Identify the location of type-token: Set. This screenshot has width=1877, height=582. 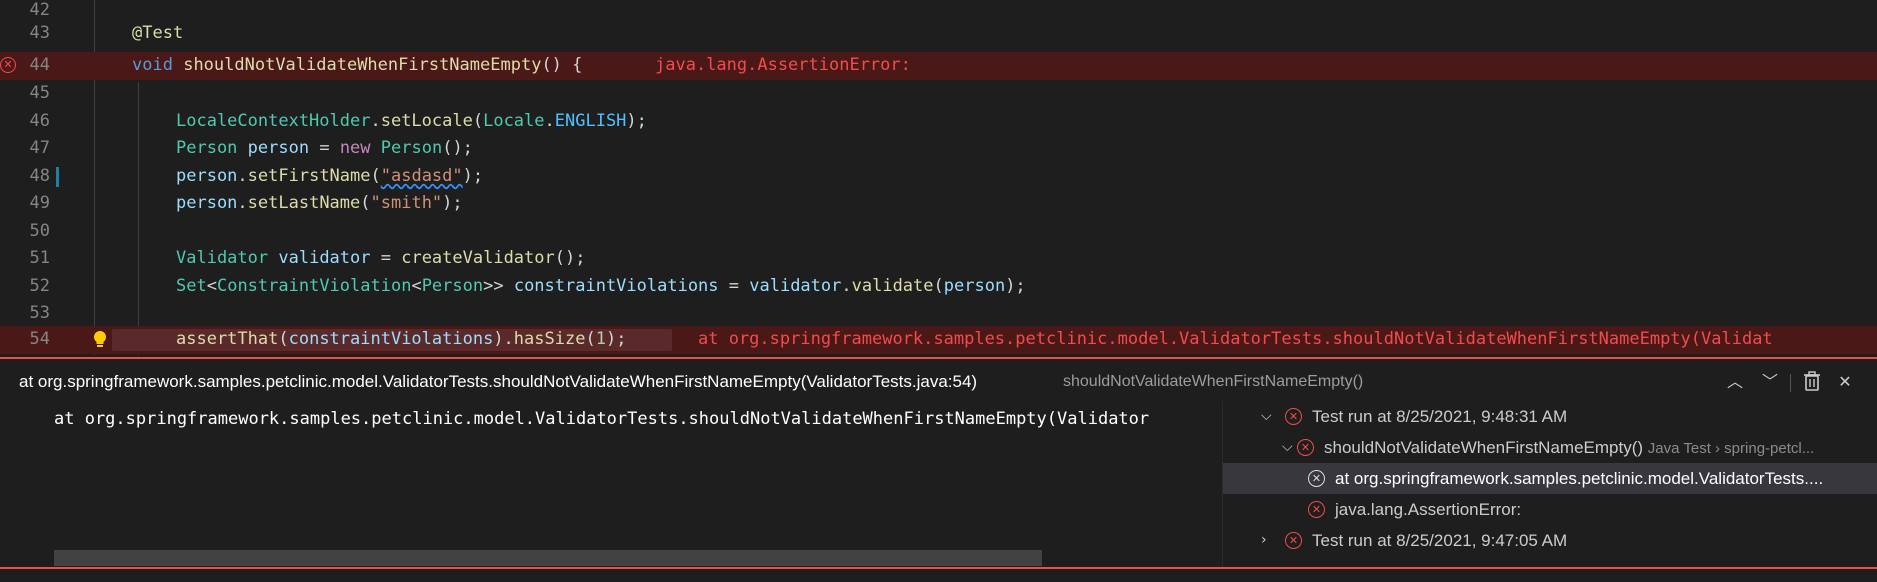
(191, 285).